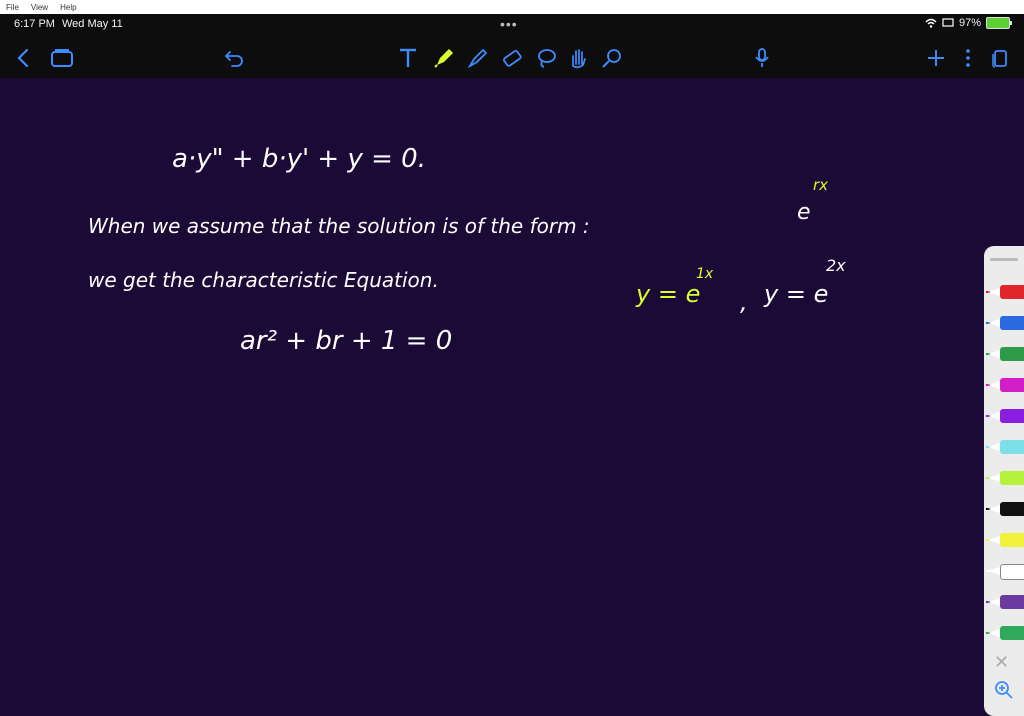 The image size is (1024, 716). I want to click on pen-magenta, so click(1005, 385).